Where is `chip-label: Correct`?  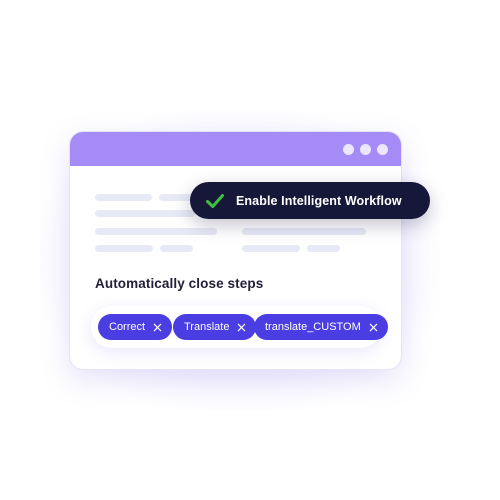 chip-label: Correct is located at coordinates (127, 327).